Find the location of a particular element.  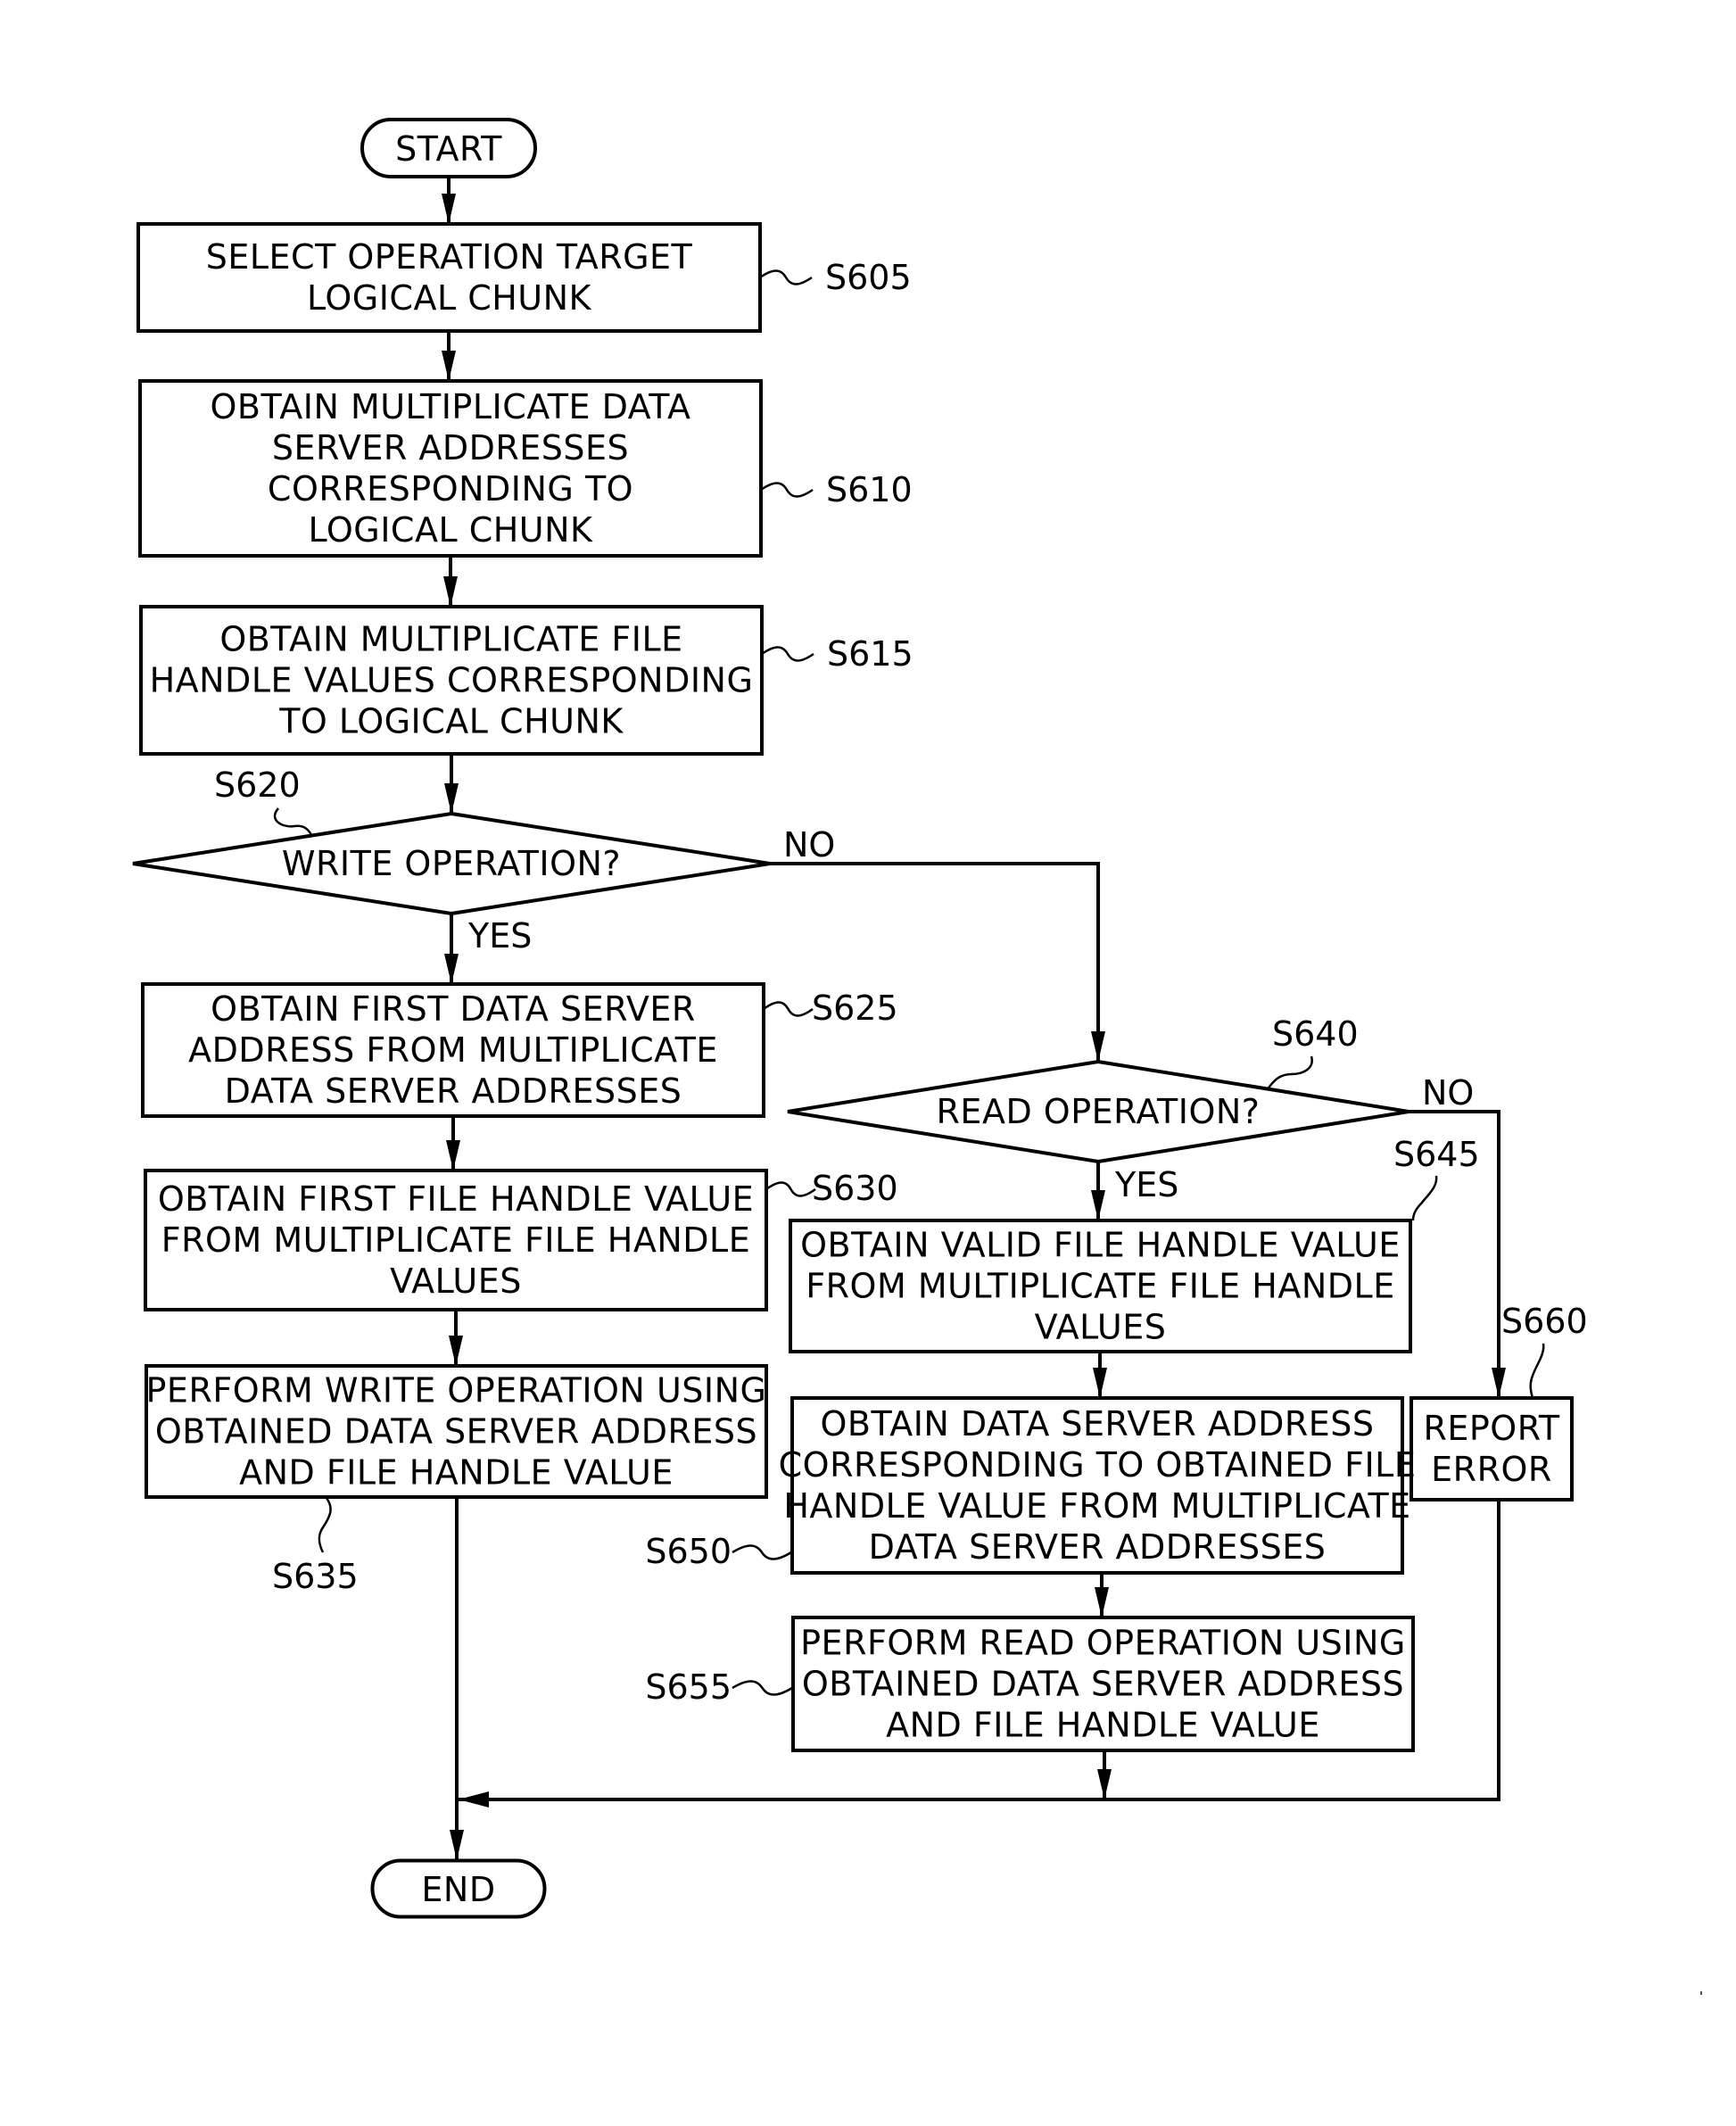

step-s645-text-line: VALUES is located at coordinates (1101, 1327).